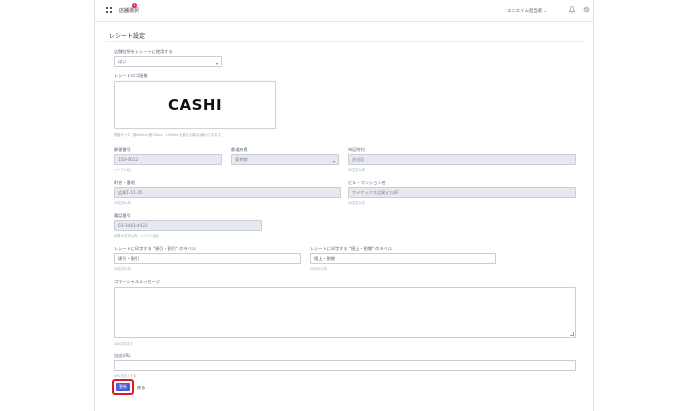  I want to click on top-bar: 店舗選択 1 エニエイム 担当者 ⌄, so click(344, 11).